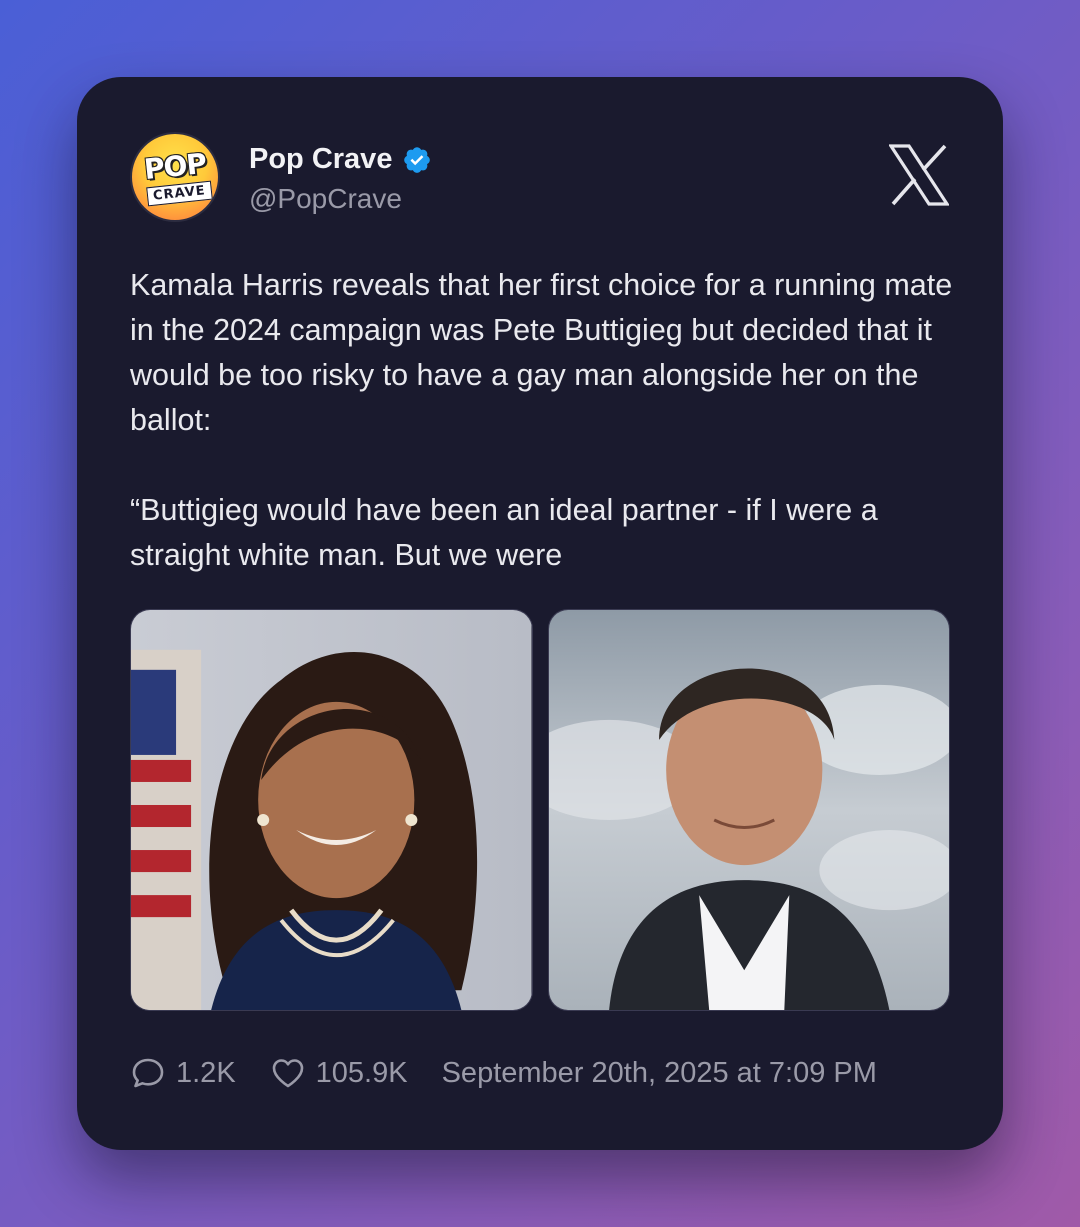 This screenshot has height=1227, width=1080. What do you see at coordinates (919, 175) in the screenshot?
I see `x-logo-icon` at bounding box center [919, 175].